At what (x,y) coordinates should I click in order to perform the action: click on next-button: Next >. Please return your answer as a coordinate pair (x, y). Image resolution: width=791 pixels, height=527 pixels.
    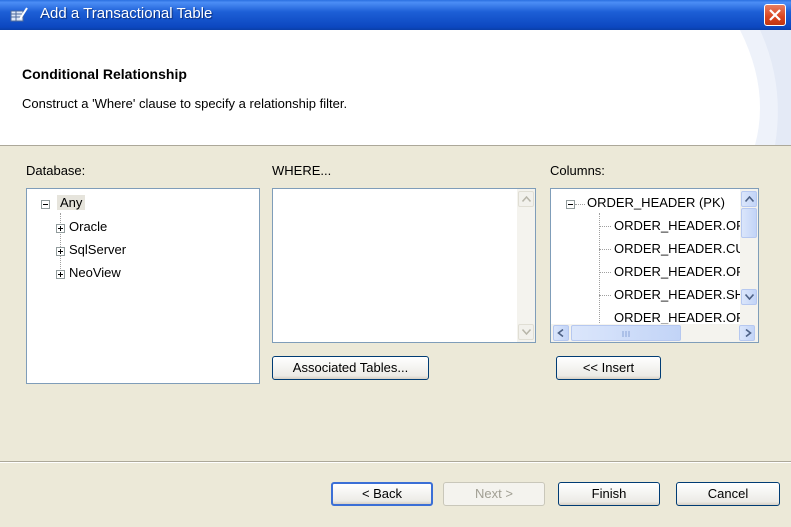
    Looking at the image, I should click on (494, 494).